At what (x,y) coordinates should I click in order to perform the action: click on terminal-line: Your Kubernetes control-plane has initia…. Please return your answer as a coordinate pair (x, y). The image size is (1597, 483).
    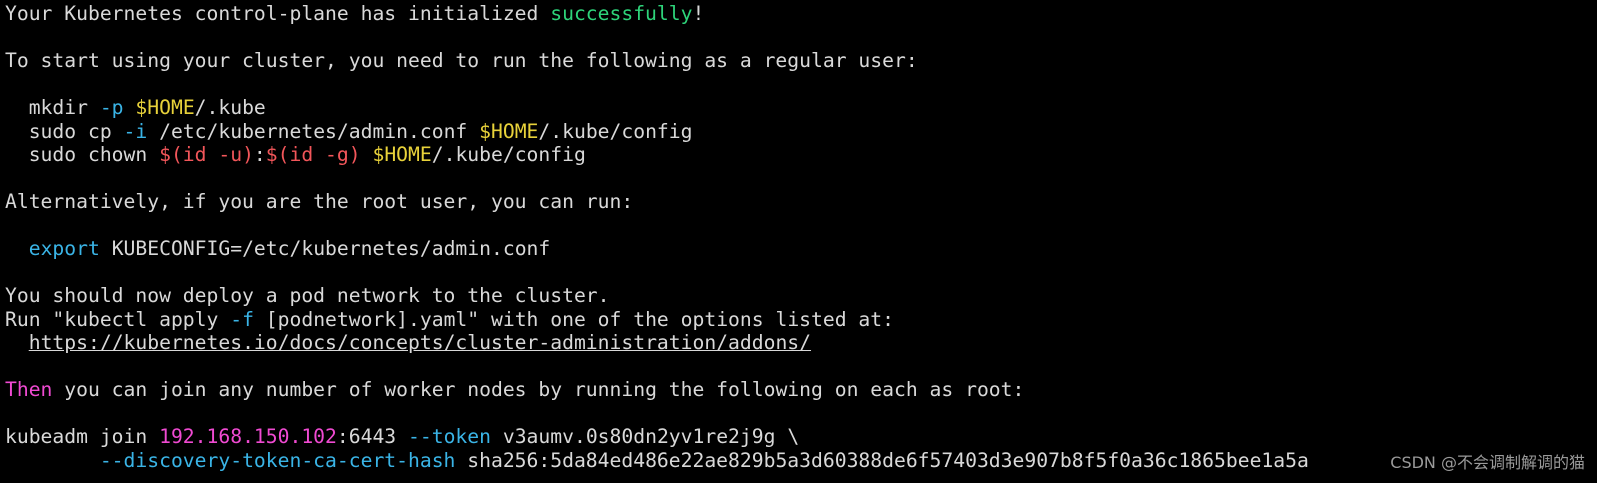
    Looking at the image, I should click on (798, 14).